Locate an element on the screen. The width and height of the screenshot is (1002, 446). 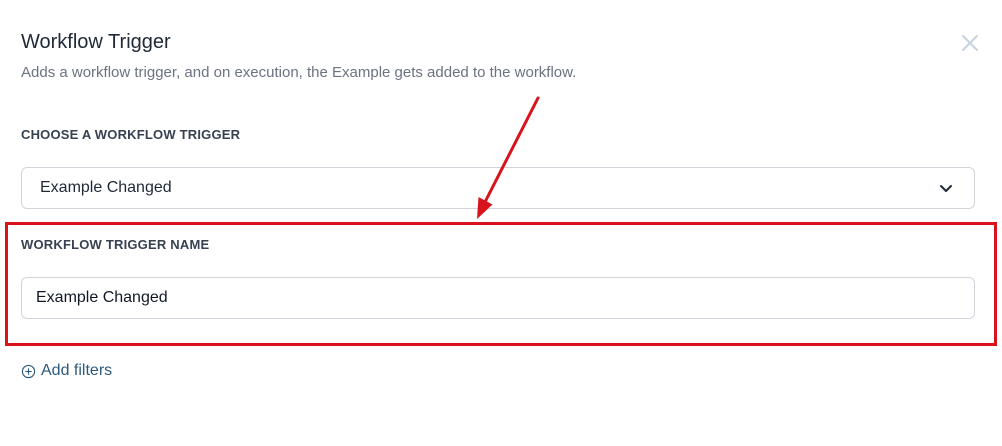
close-button is located at coordinates (970, 43).